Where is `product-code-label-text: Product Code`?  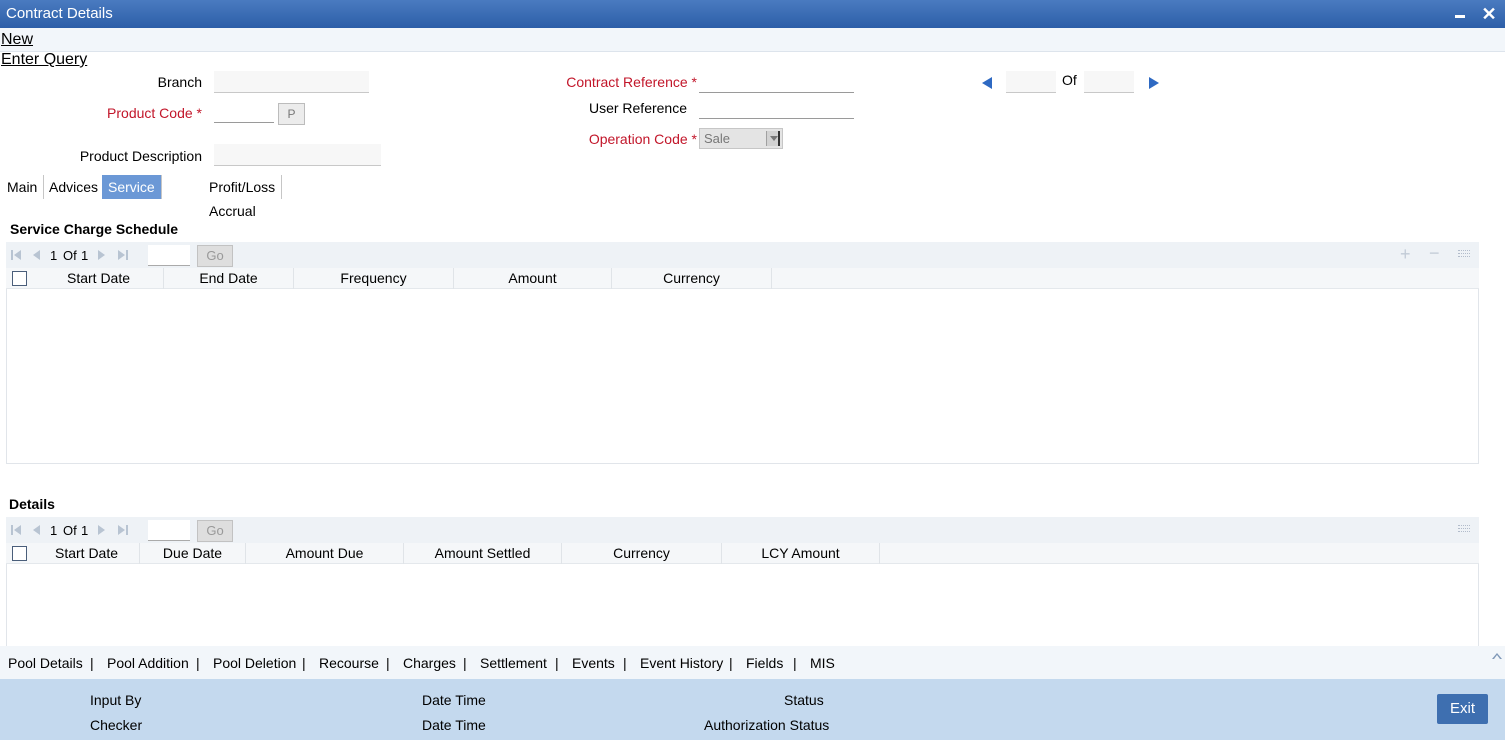
product-code-label-text: Product Code is located at coordinates (150, 113).